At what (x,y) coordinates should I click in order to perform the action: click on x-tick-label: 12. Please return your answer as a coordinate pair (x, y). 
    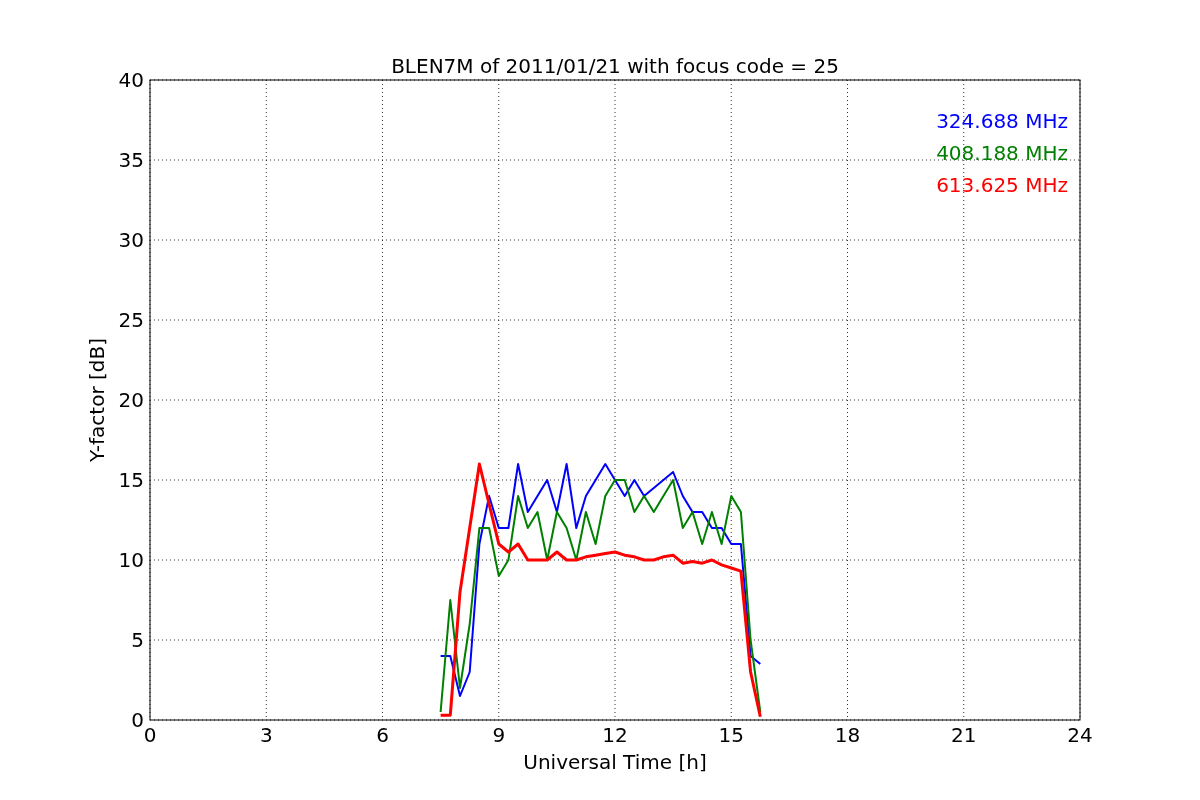
    Looking at the image, I should click on (615, 735).